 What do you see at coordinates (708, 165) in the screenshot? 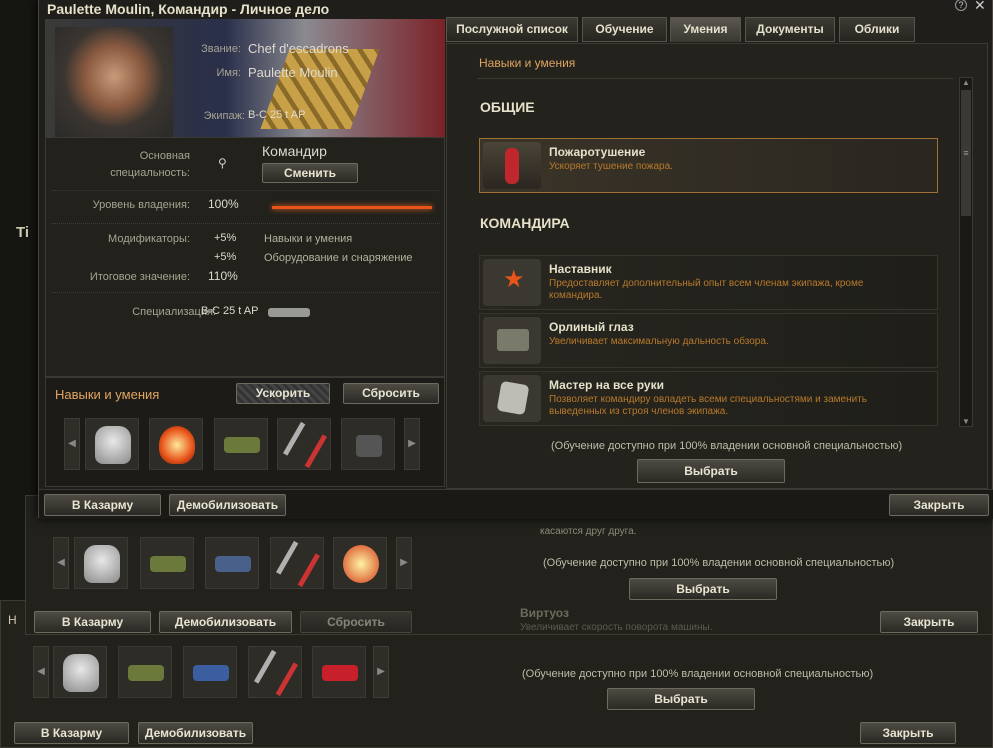
I see `perk-firefighting: Пожаротушение Ускоряет тушение пожара.` at bounding box center [708, 165].